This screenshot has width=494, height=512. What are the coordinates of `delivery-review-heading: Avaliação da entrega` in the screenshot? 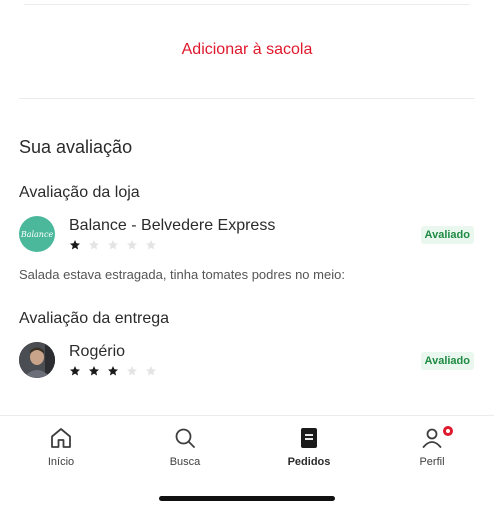 It's located at (94, 318).